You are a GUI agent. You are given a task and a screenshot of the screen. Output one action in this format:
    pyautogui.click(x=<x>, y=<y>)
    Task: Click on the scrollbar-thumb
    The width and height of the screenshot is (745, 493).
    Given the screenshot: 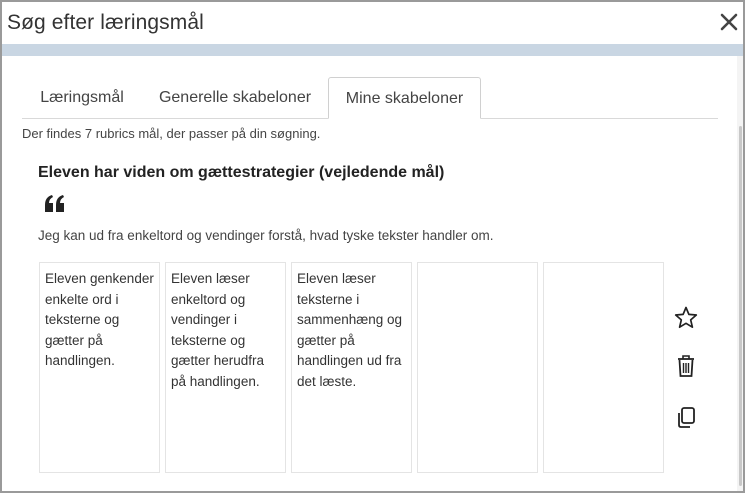 What is the action you would take?
    pyautogui.click(x=740, y=306)
    